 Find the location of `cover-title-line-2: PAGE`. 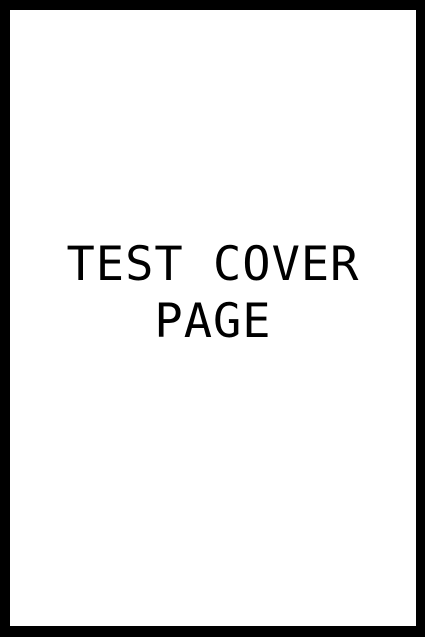

cover-title-line-2: PAGE is located at coordinates (213, 321).